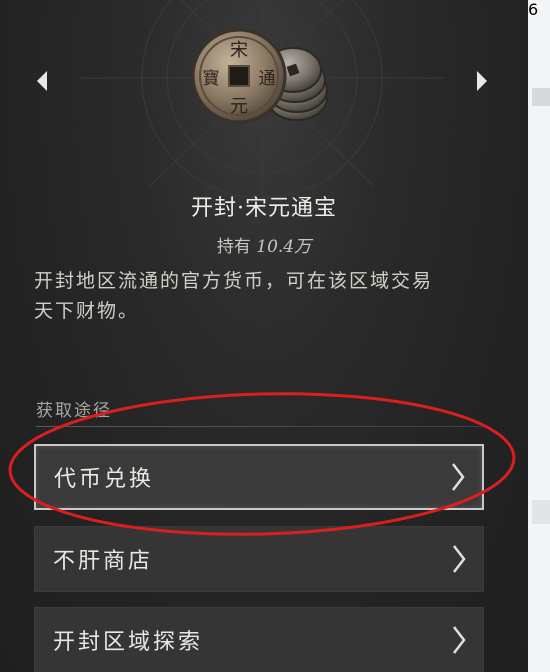 This screenshot has height=672, width=550. I want to click on coin-character: 元, so click(239, 106).